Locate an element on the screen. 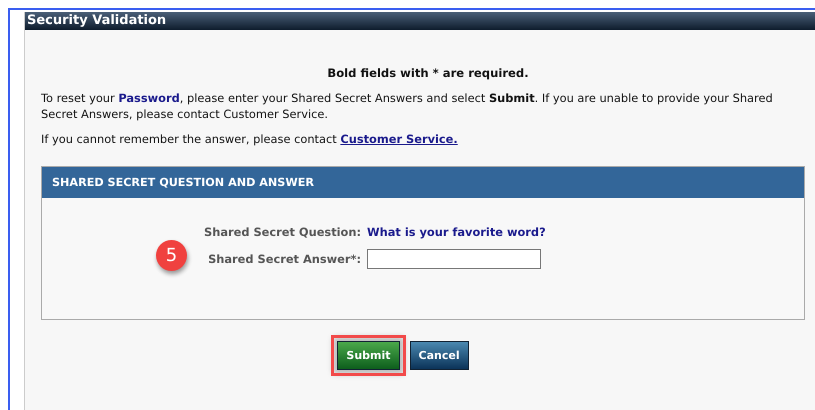 The width and height of the screenshot is (815, 410). required-note: Bold fields with * are required. is located at coordinates (428, 73).